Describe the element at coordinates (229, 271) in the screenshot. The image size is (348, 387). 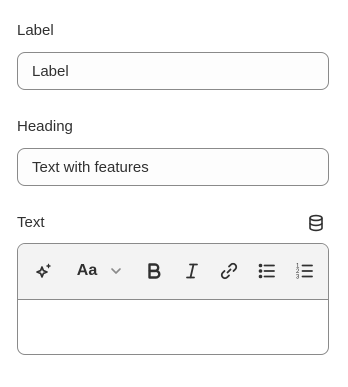
I see `link-icon` at that location.